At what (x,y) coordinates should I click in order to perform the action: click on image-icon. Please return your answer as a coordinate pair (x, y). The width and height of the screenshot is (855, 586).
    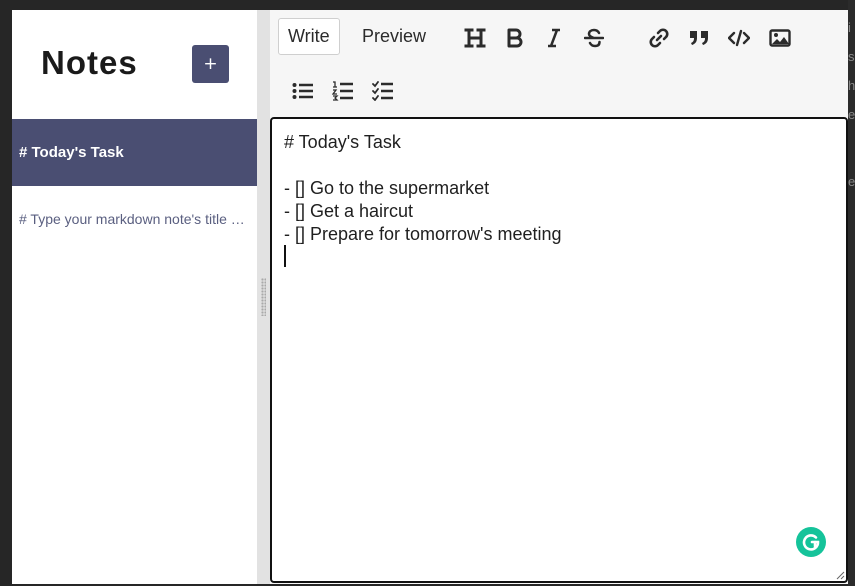
    Looking at the image, I should click on (780, 38).